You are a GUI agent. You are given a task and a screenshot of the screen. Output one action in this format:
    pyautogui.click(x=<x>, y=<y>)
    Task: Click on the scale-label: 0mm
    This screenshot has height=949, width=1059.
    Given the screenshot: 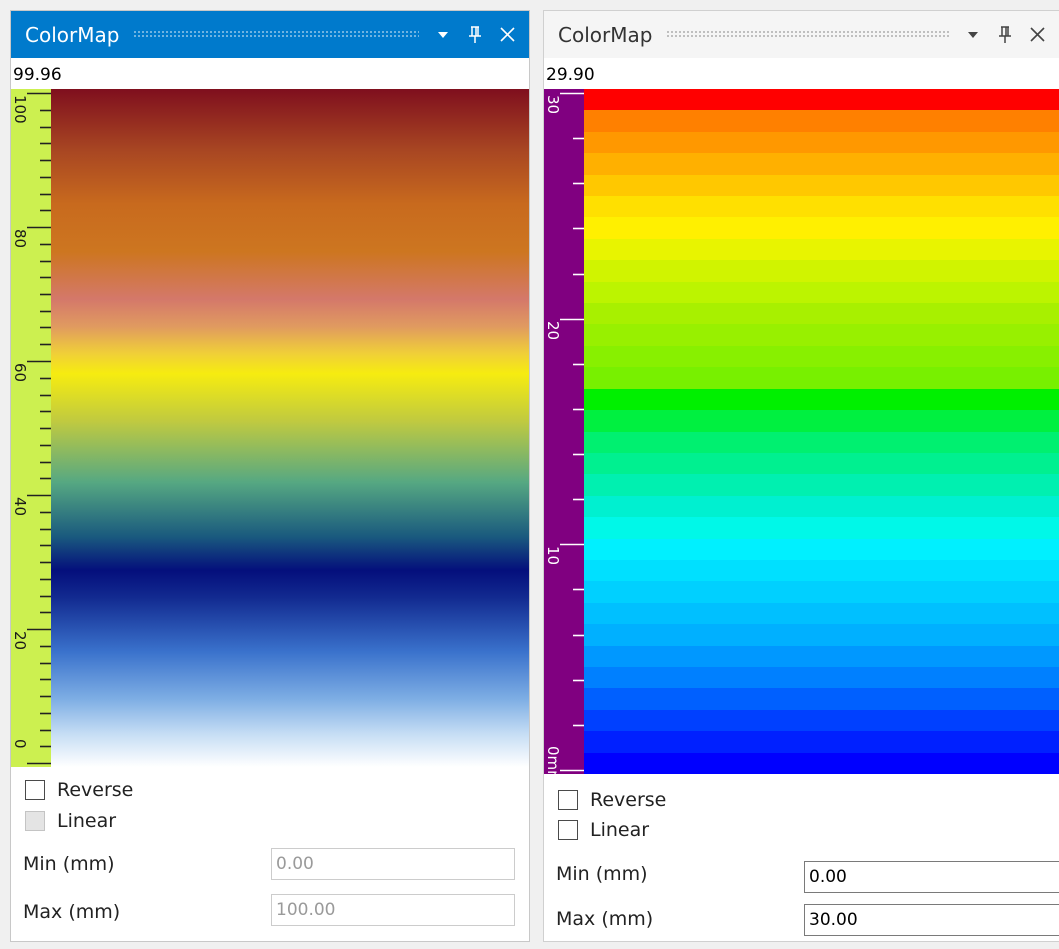 What is the action you would take?
    pyautogui.click(x=553, y=765)
    